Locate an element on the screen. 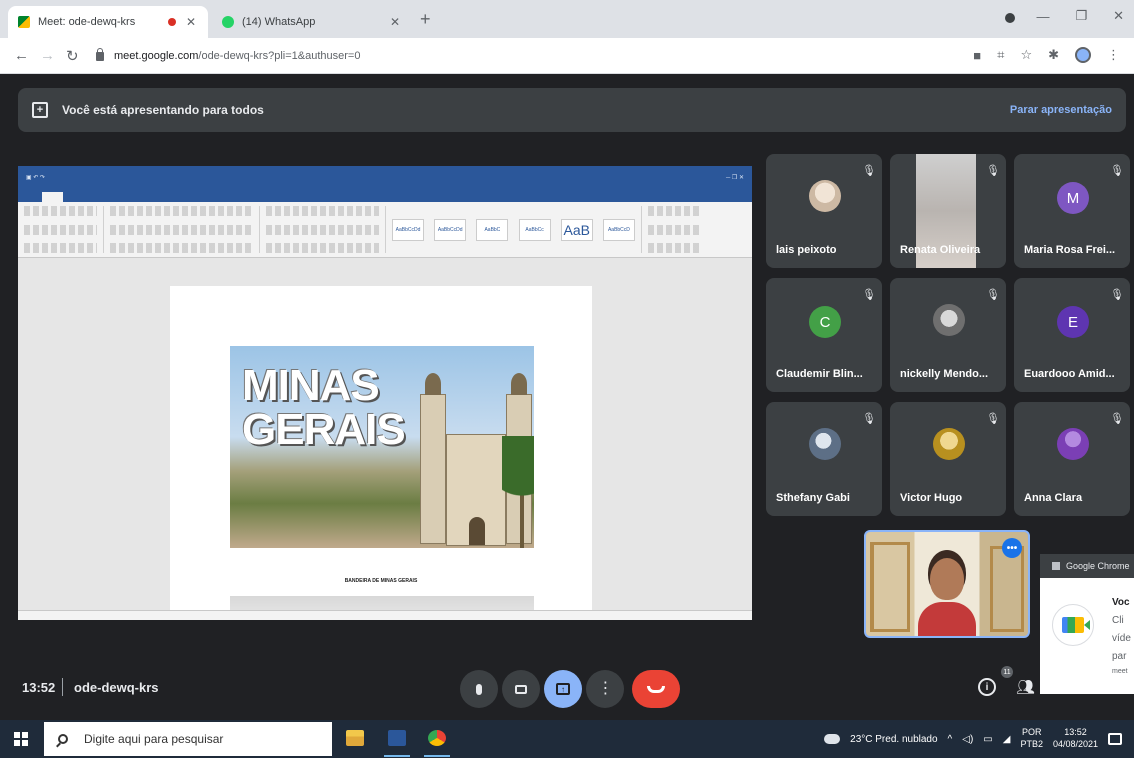 Image resolution: width=1134 pixels, height=758 pixels. meeting-clock: 13:52 is located at coordinates (39, 687).